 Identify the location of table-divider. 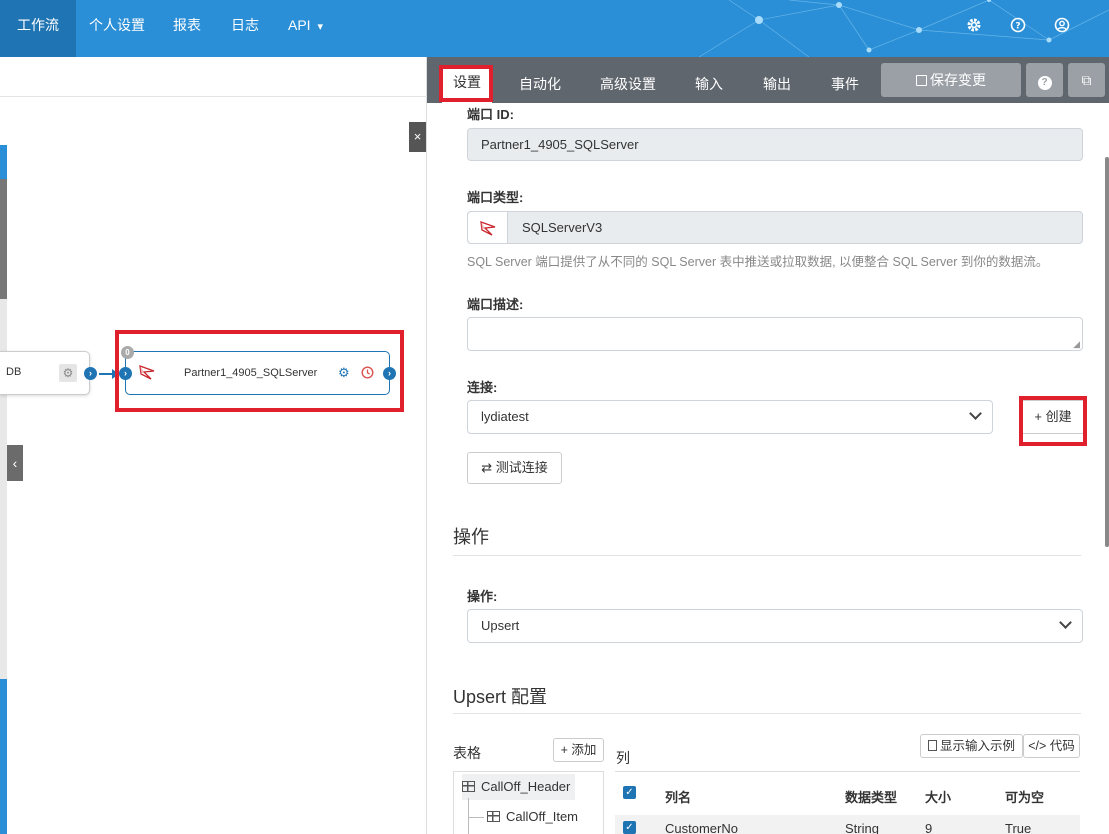
(847, 771).